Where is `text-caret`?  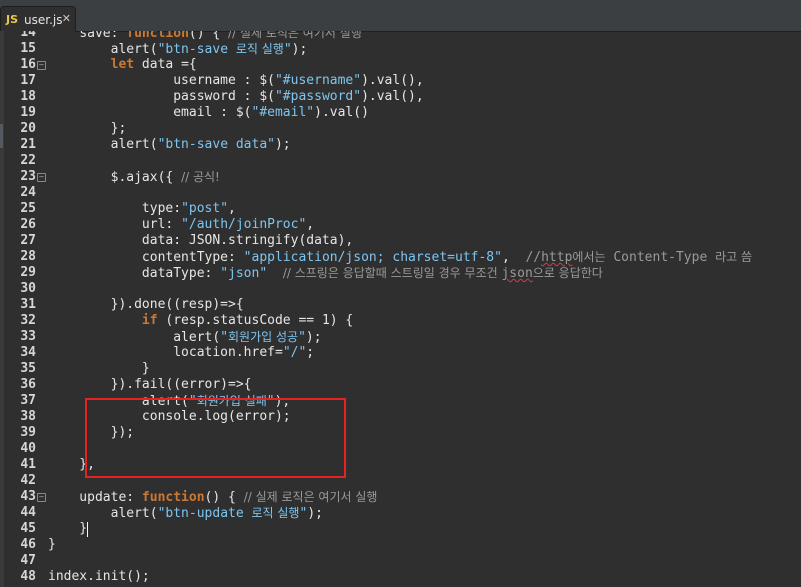 text-caret is located at coordinates (87, 529).